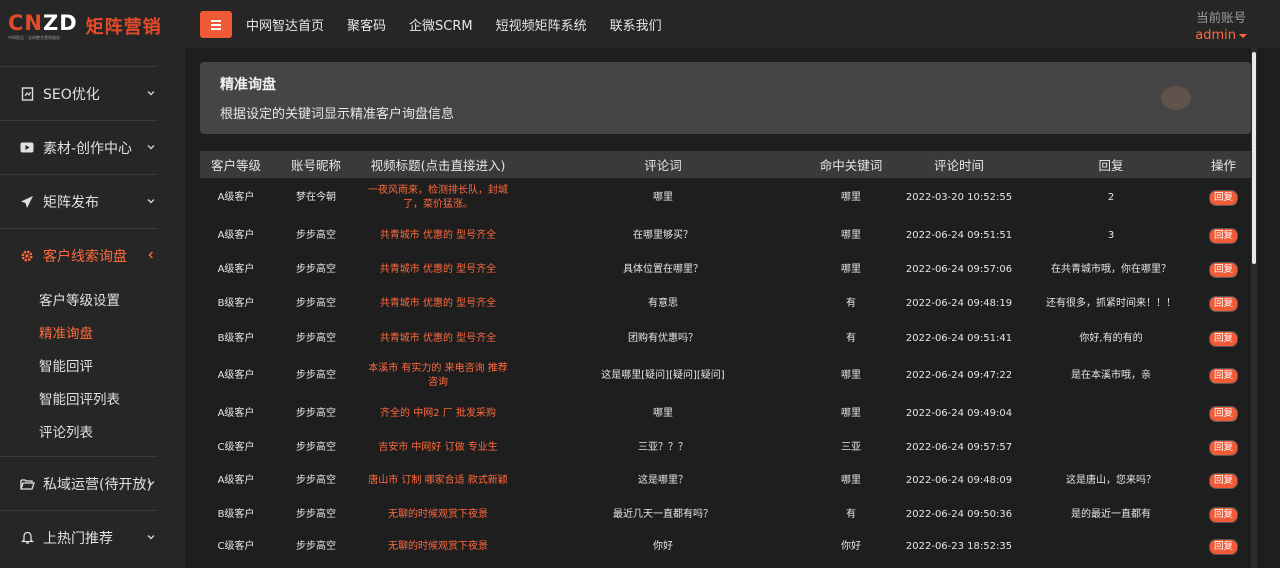  I want to click on cell-time: 2022-06-23 18:52:35, so click(959, 546).